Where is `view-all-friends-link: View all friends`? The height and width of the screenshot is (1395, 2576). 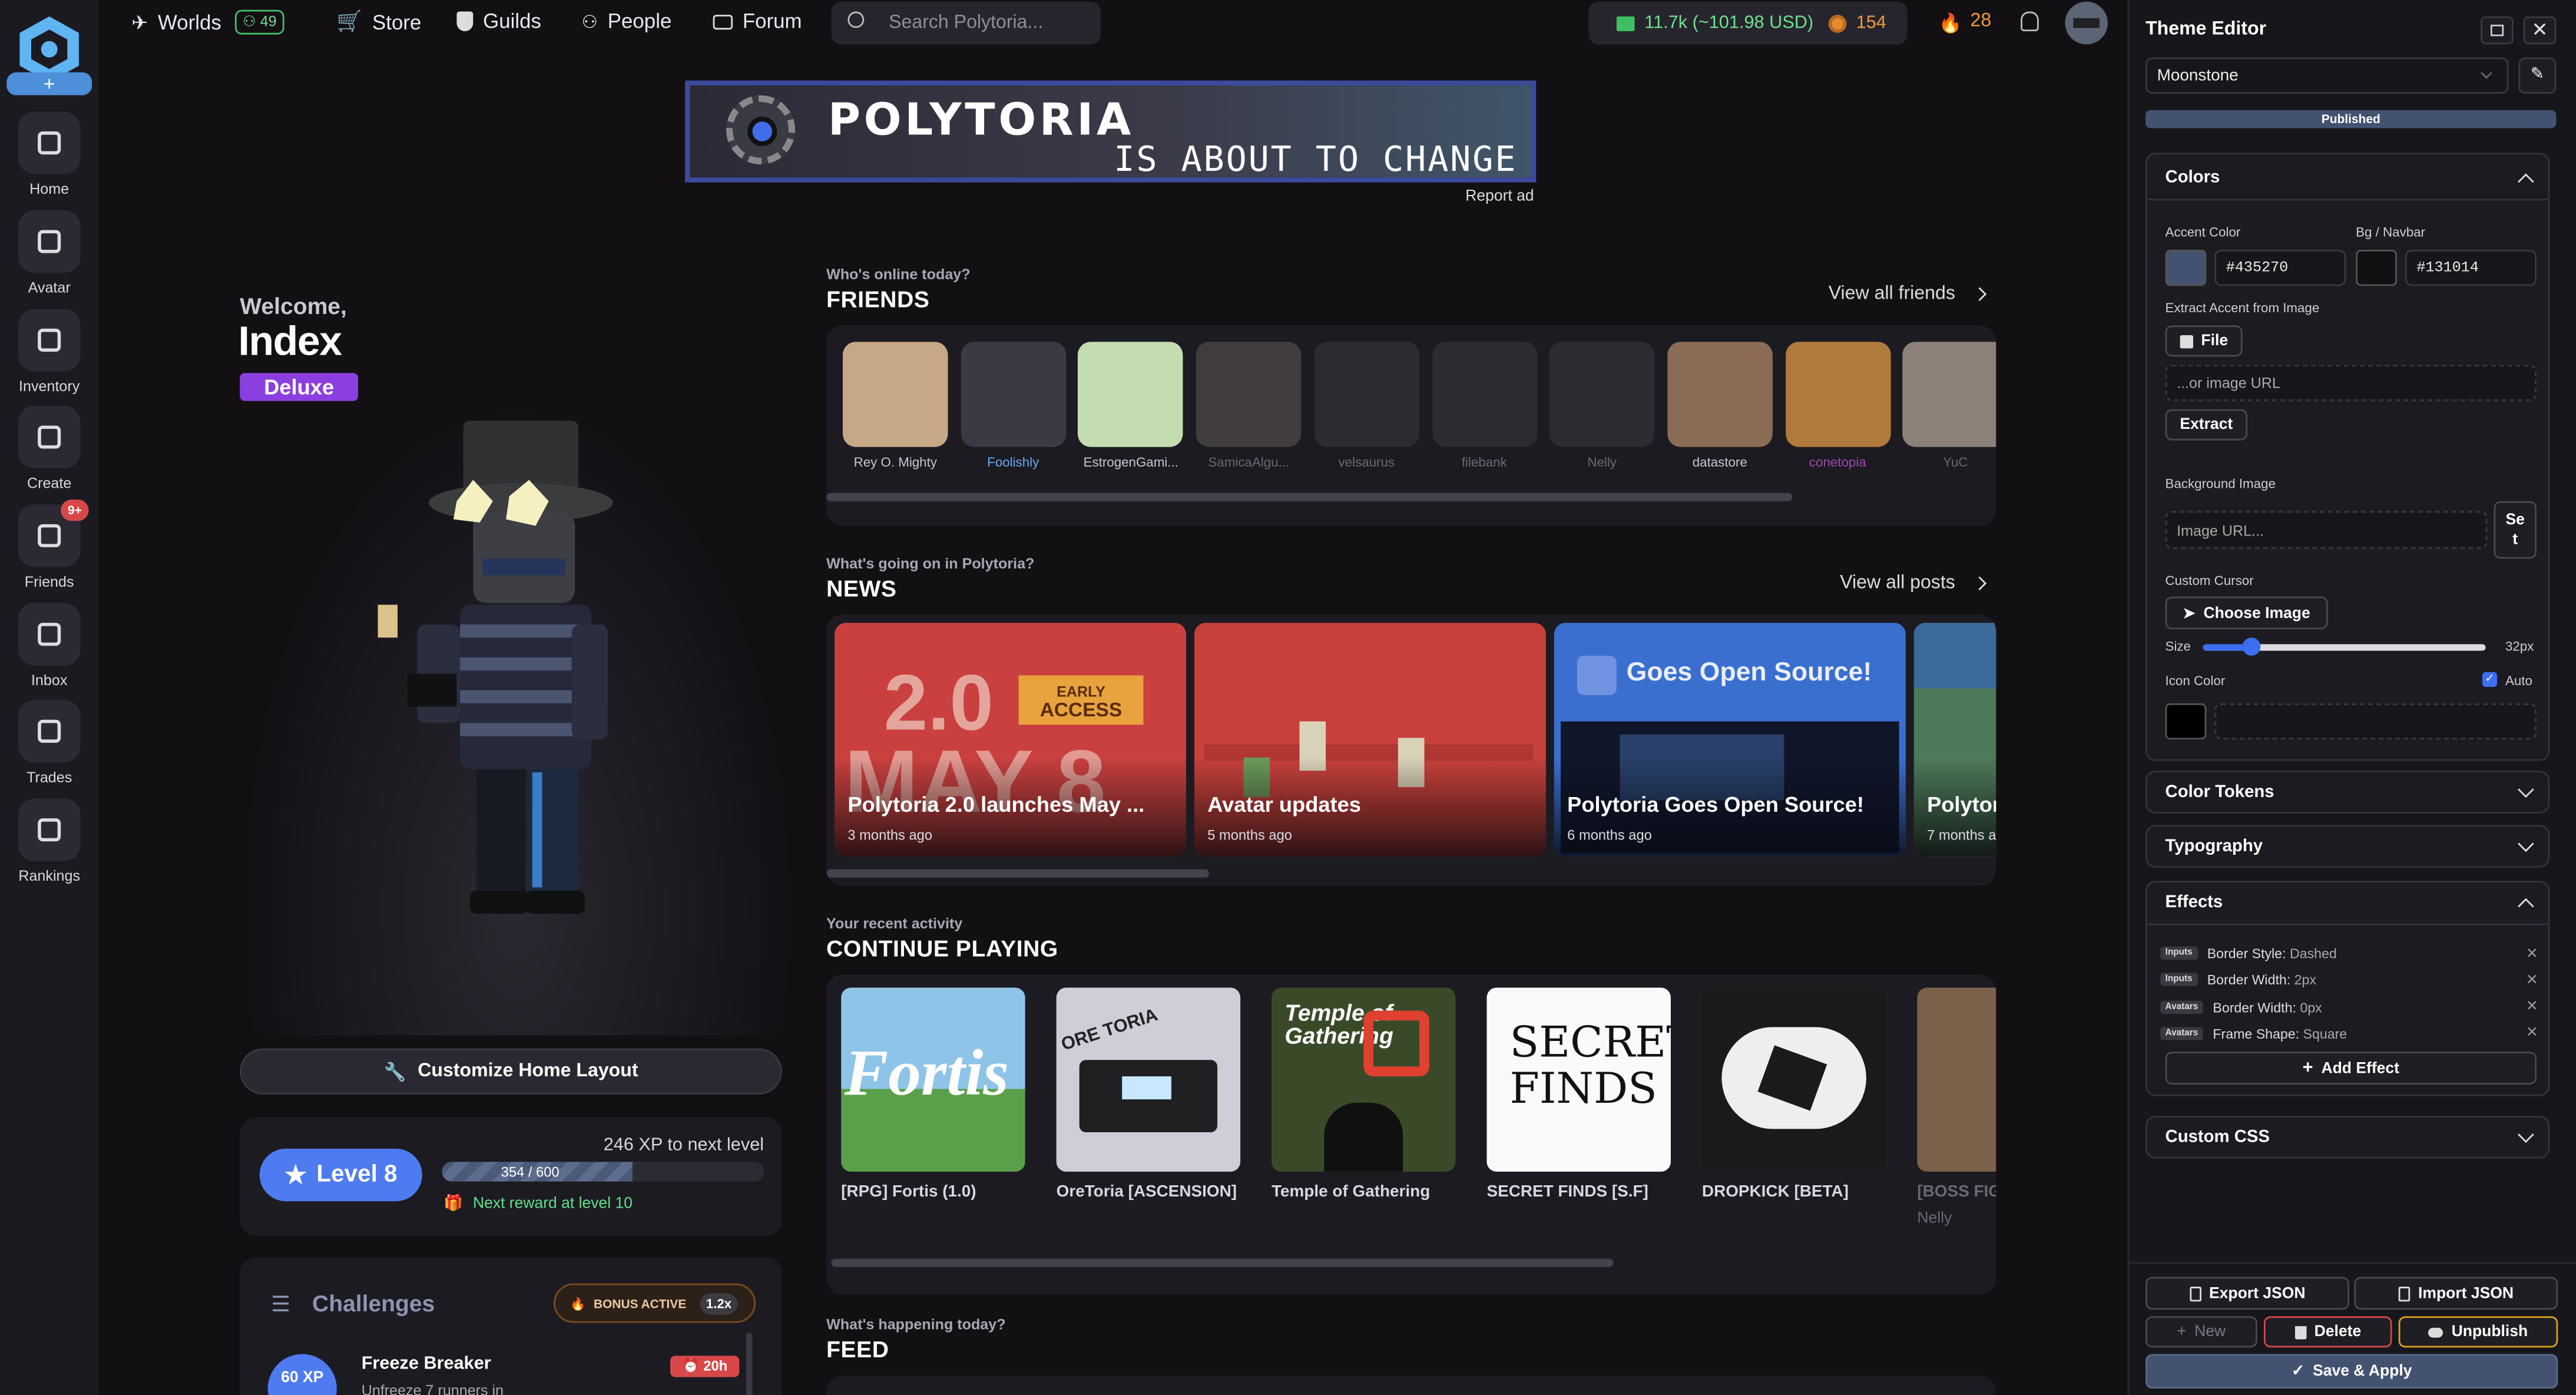 view-all-friends-link: View all friends is located at coordinates (1908, 294).